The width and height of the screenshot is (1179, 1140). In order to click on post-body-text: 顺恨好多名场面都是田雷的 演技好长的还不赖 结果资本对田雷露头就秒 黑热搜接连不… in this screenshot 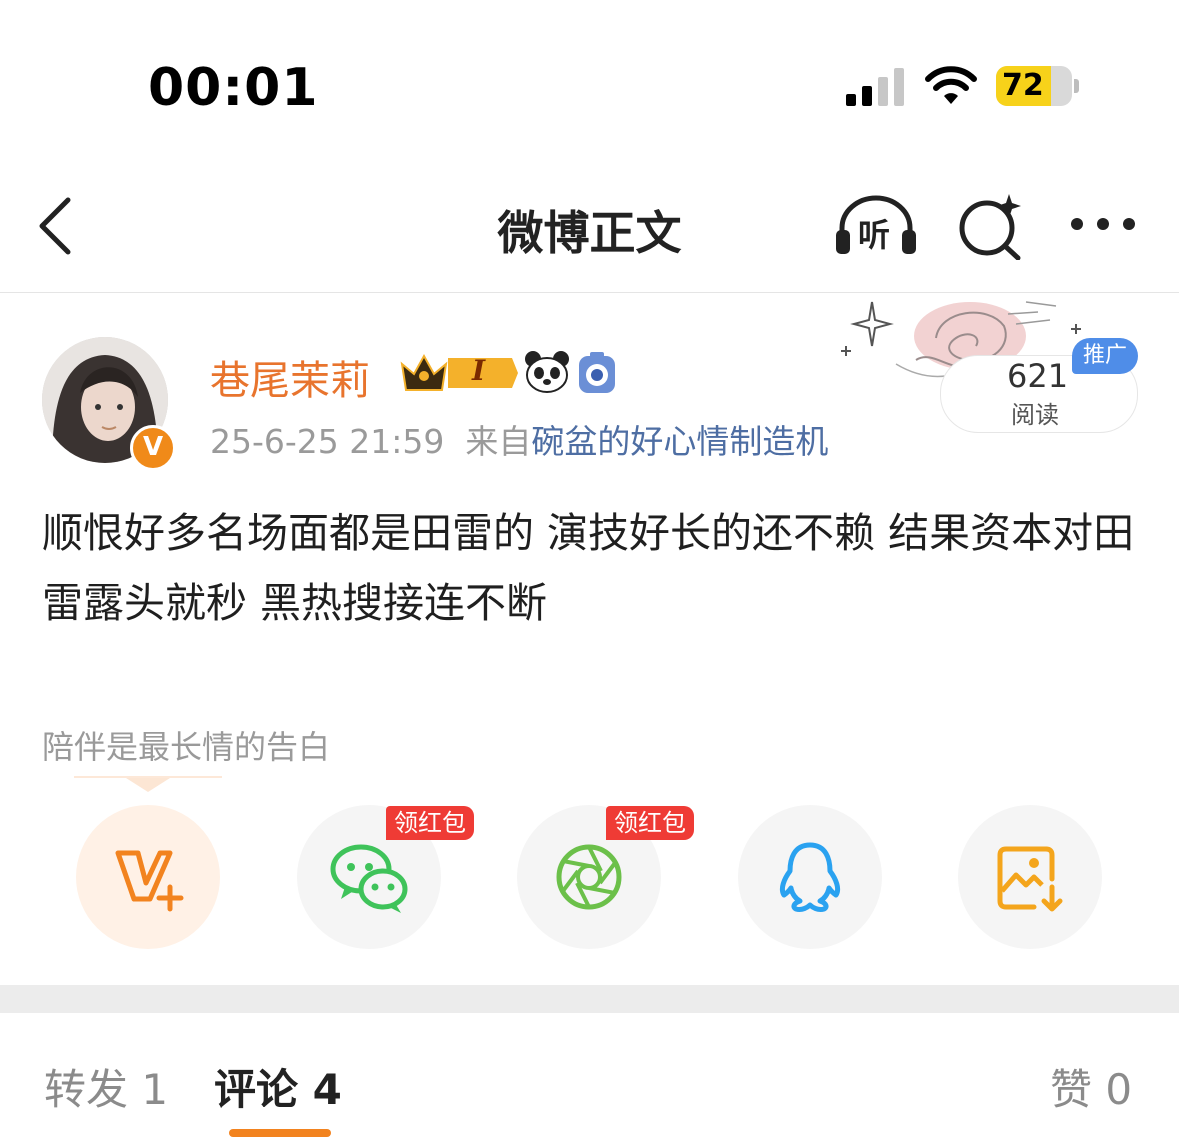, I will do `click(588, 568)`.